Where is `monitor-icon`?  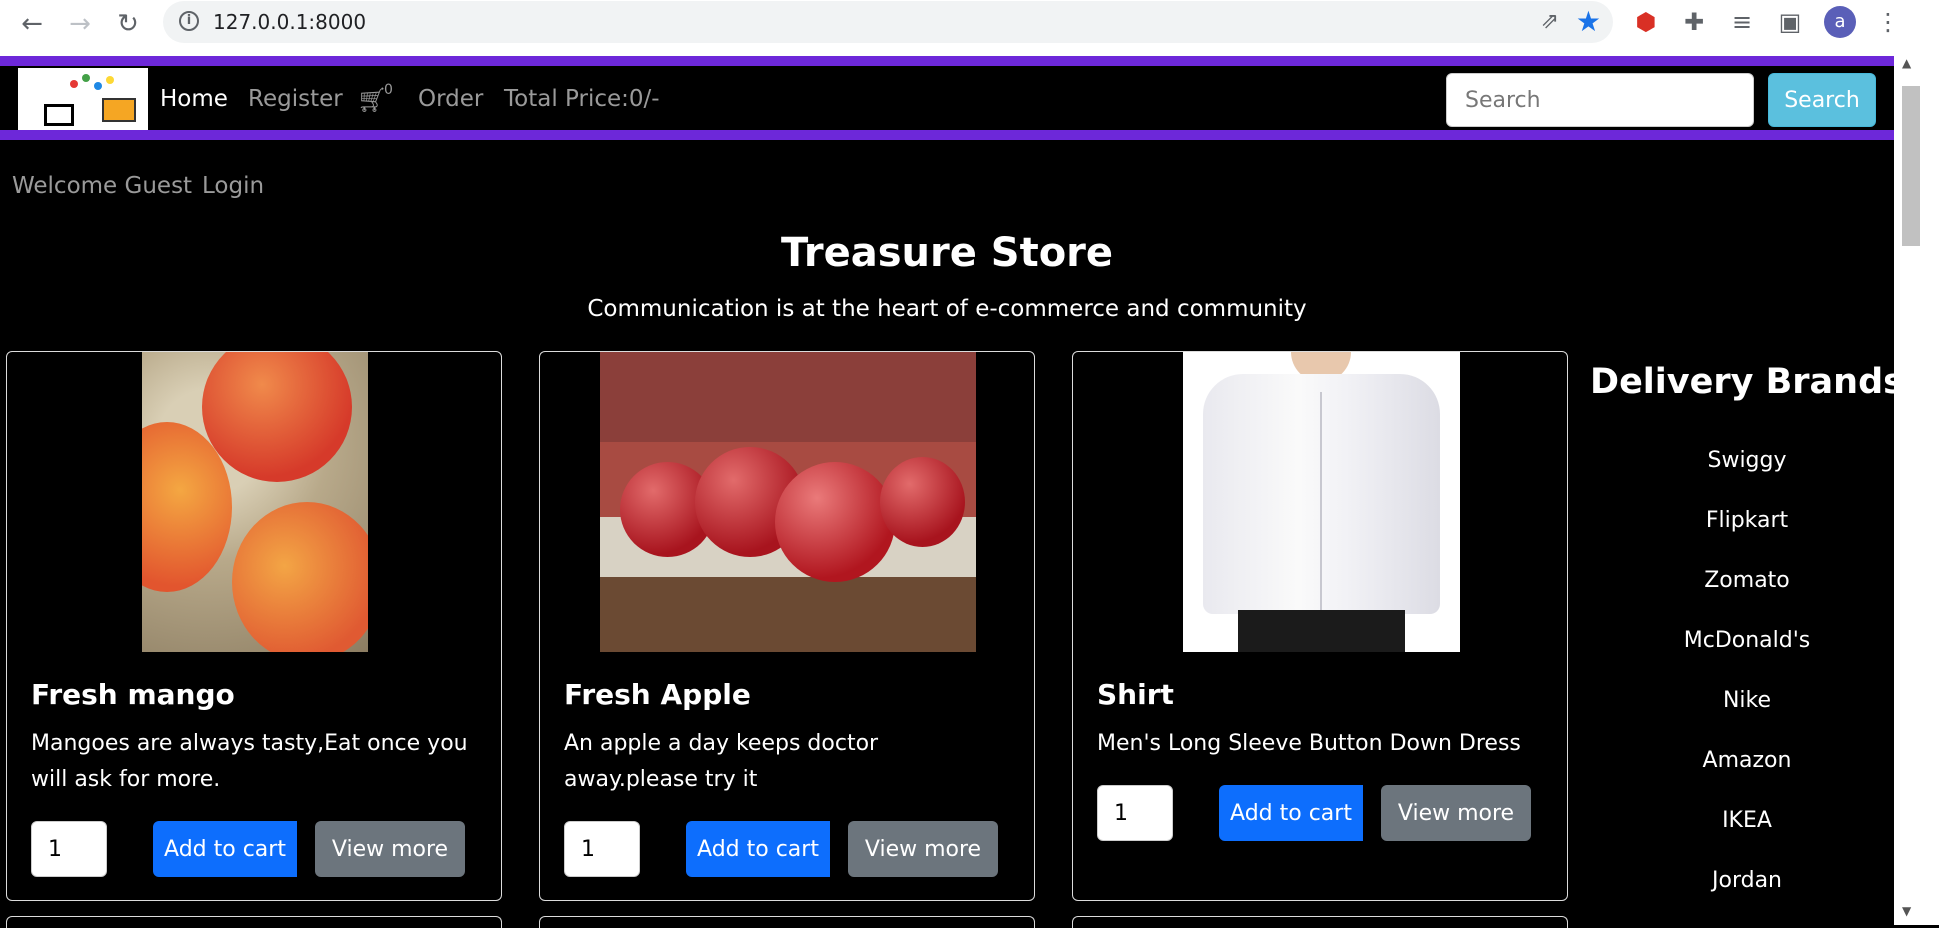
monitor-icon is located at coordinates (59, 115).